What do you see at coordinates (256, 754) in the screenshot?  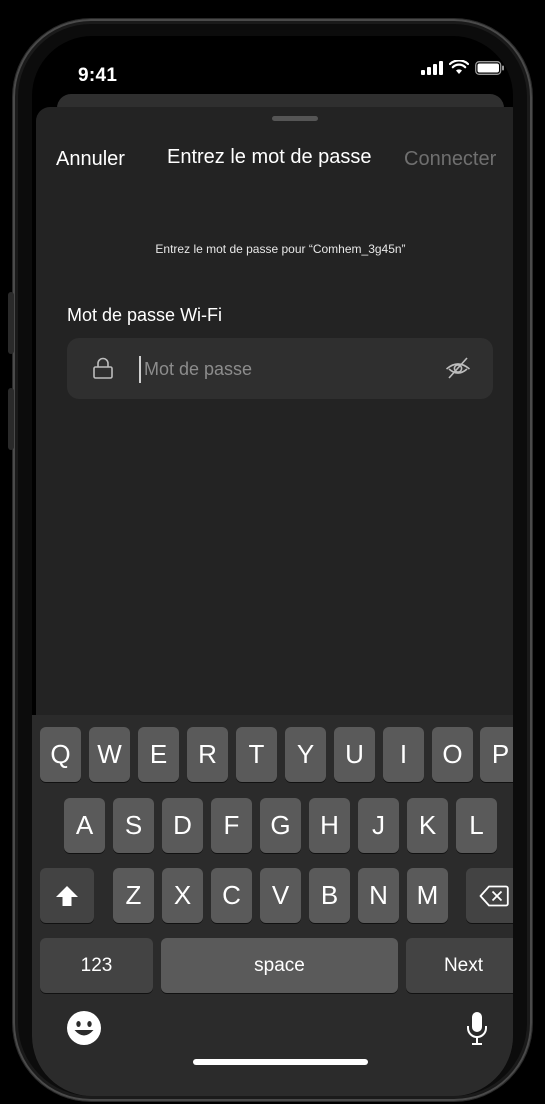 I see `key-t: T` at bounding box center [256, 754].